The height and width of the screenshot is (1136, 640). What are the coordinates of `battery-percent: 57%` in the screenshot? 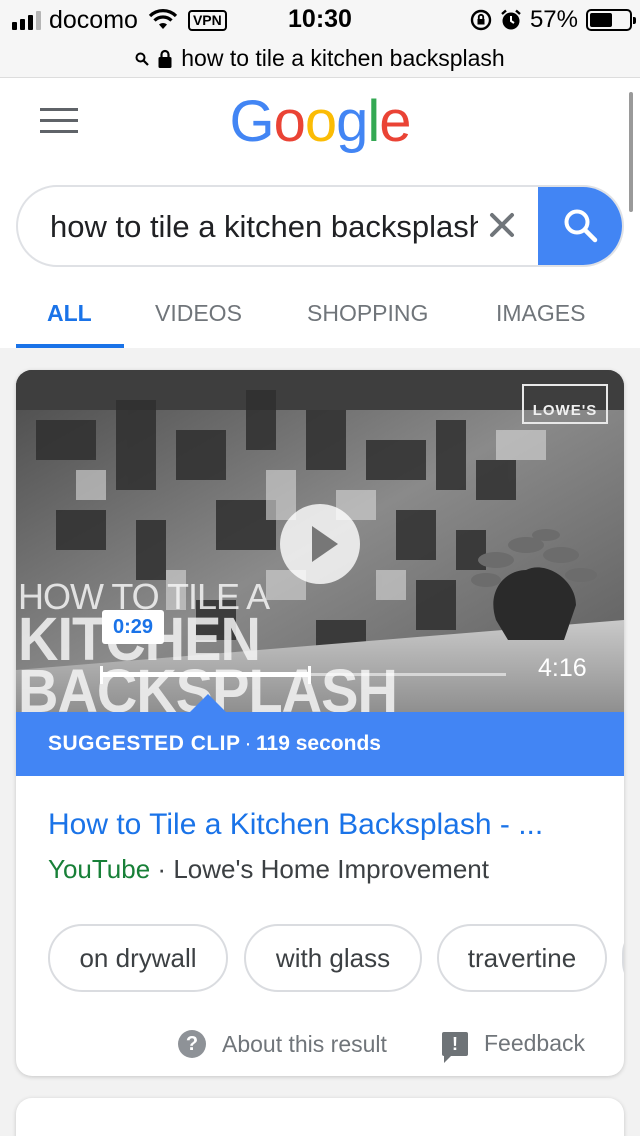 It's located at (553, 19).